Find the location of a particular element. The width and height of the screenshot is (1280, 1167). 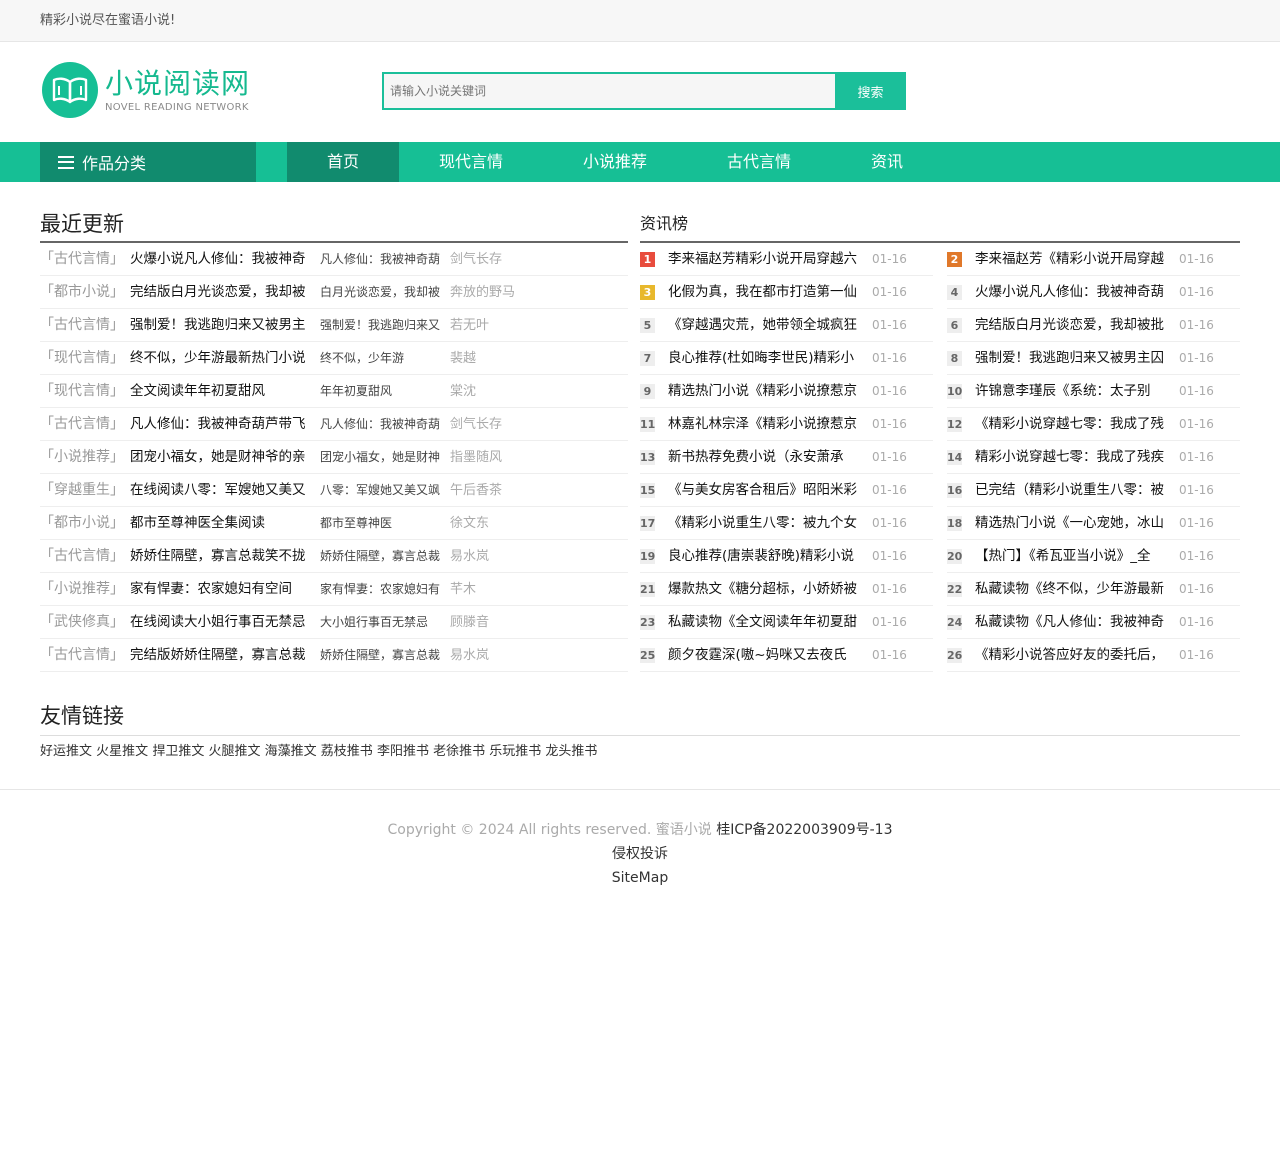

complaint-link: 侵权投诉 is located at coordinates (640, 854).